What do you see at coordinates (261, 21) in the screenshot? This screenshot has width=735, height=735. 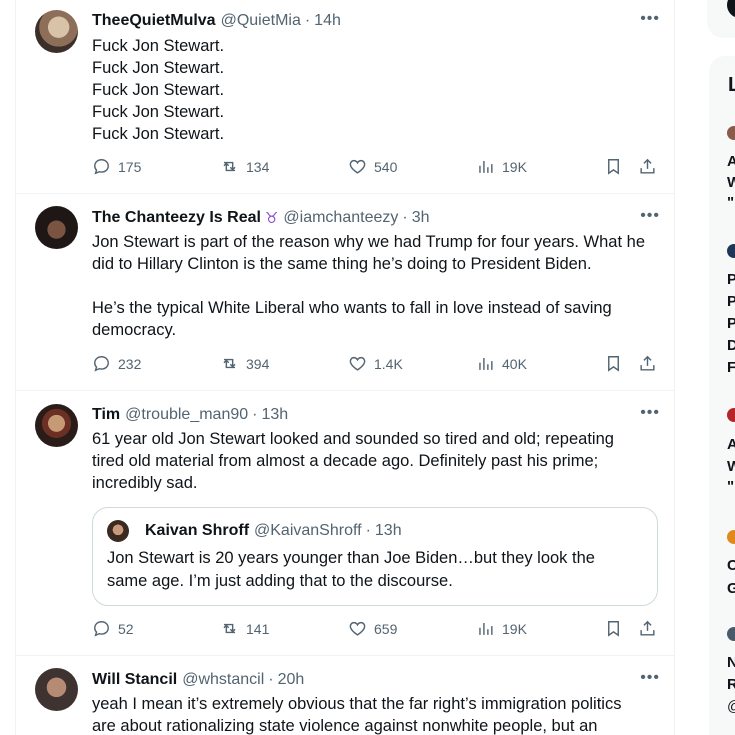 I see `author-handle: @QuietMia` at bounding box center [261, 21].